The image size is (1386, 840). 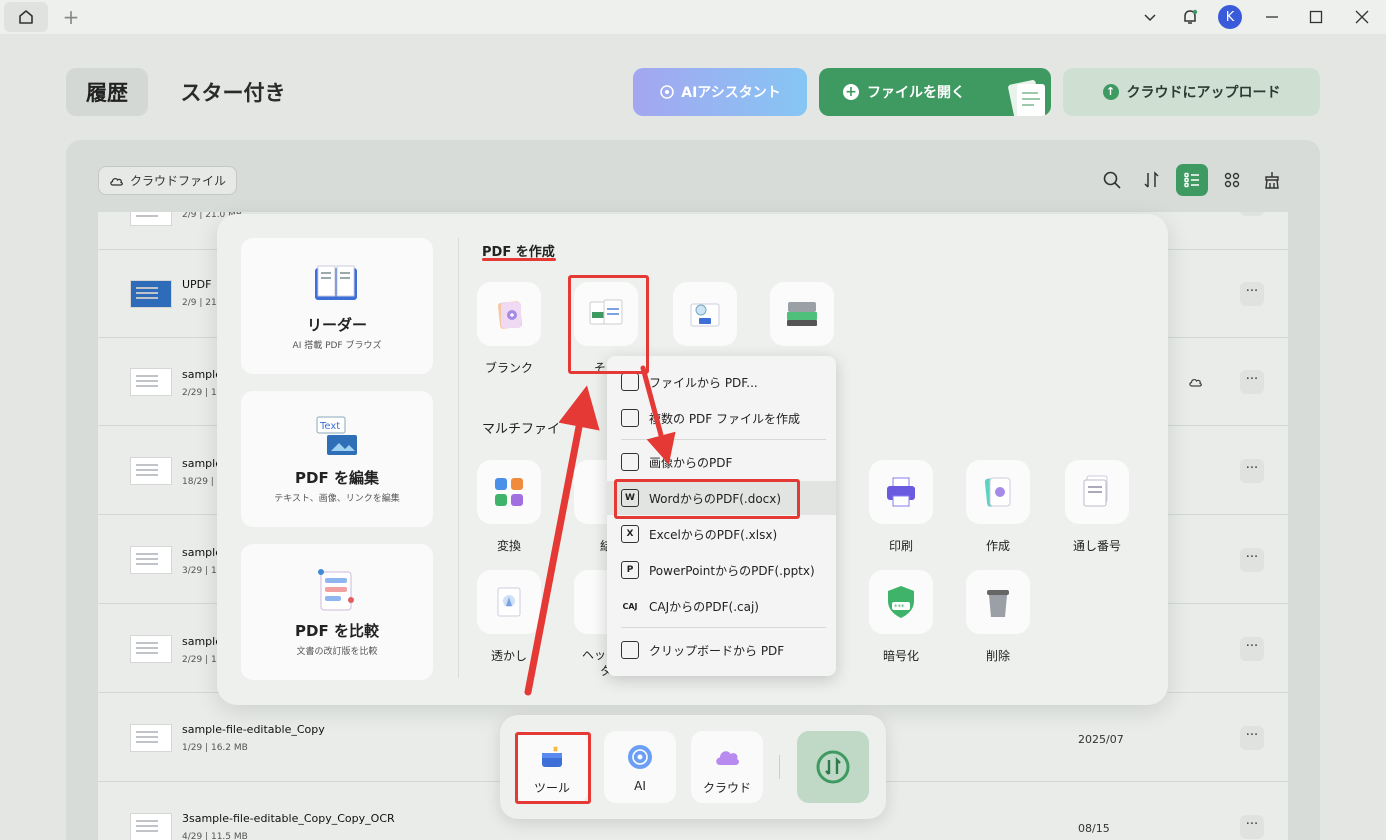 I want to click on convert-tool: 変換, so click(x=509, y=507).